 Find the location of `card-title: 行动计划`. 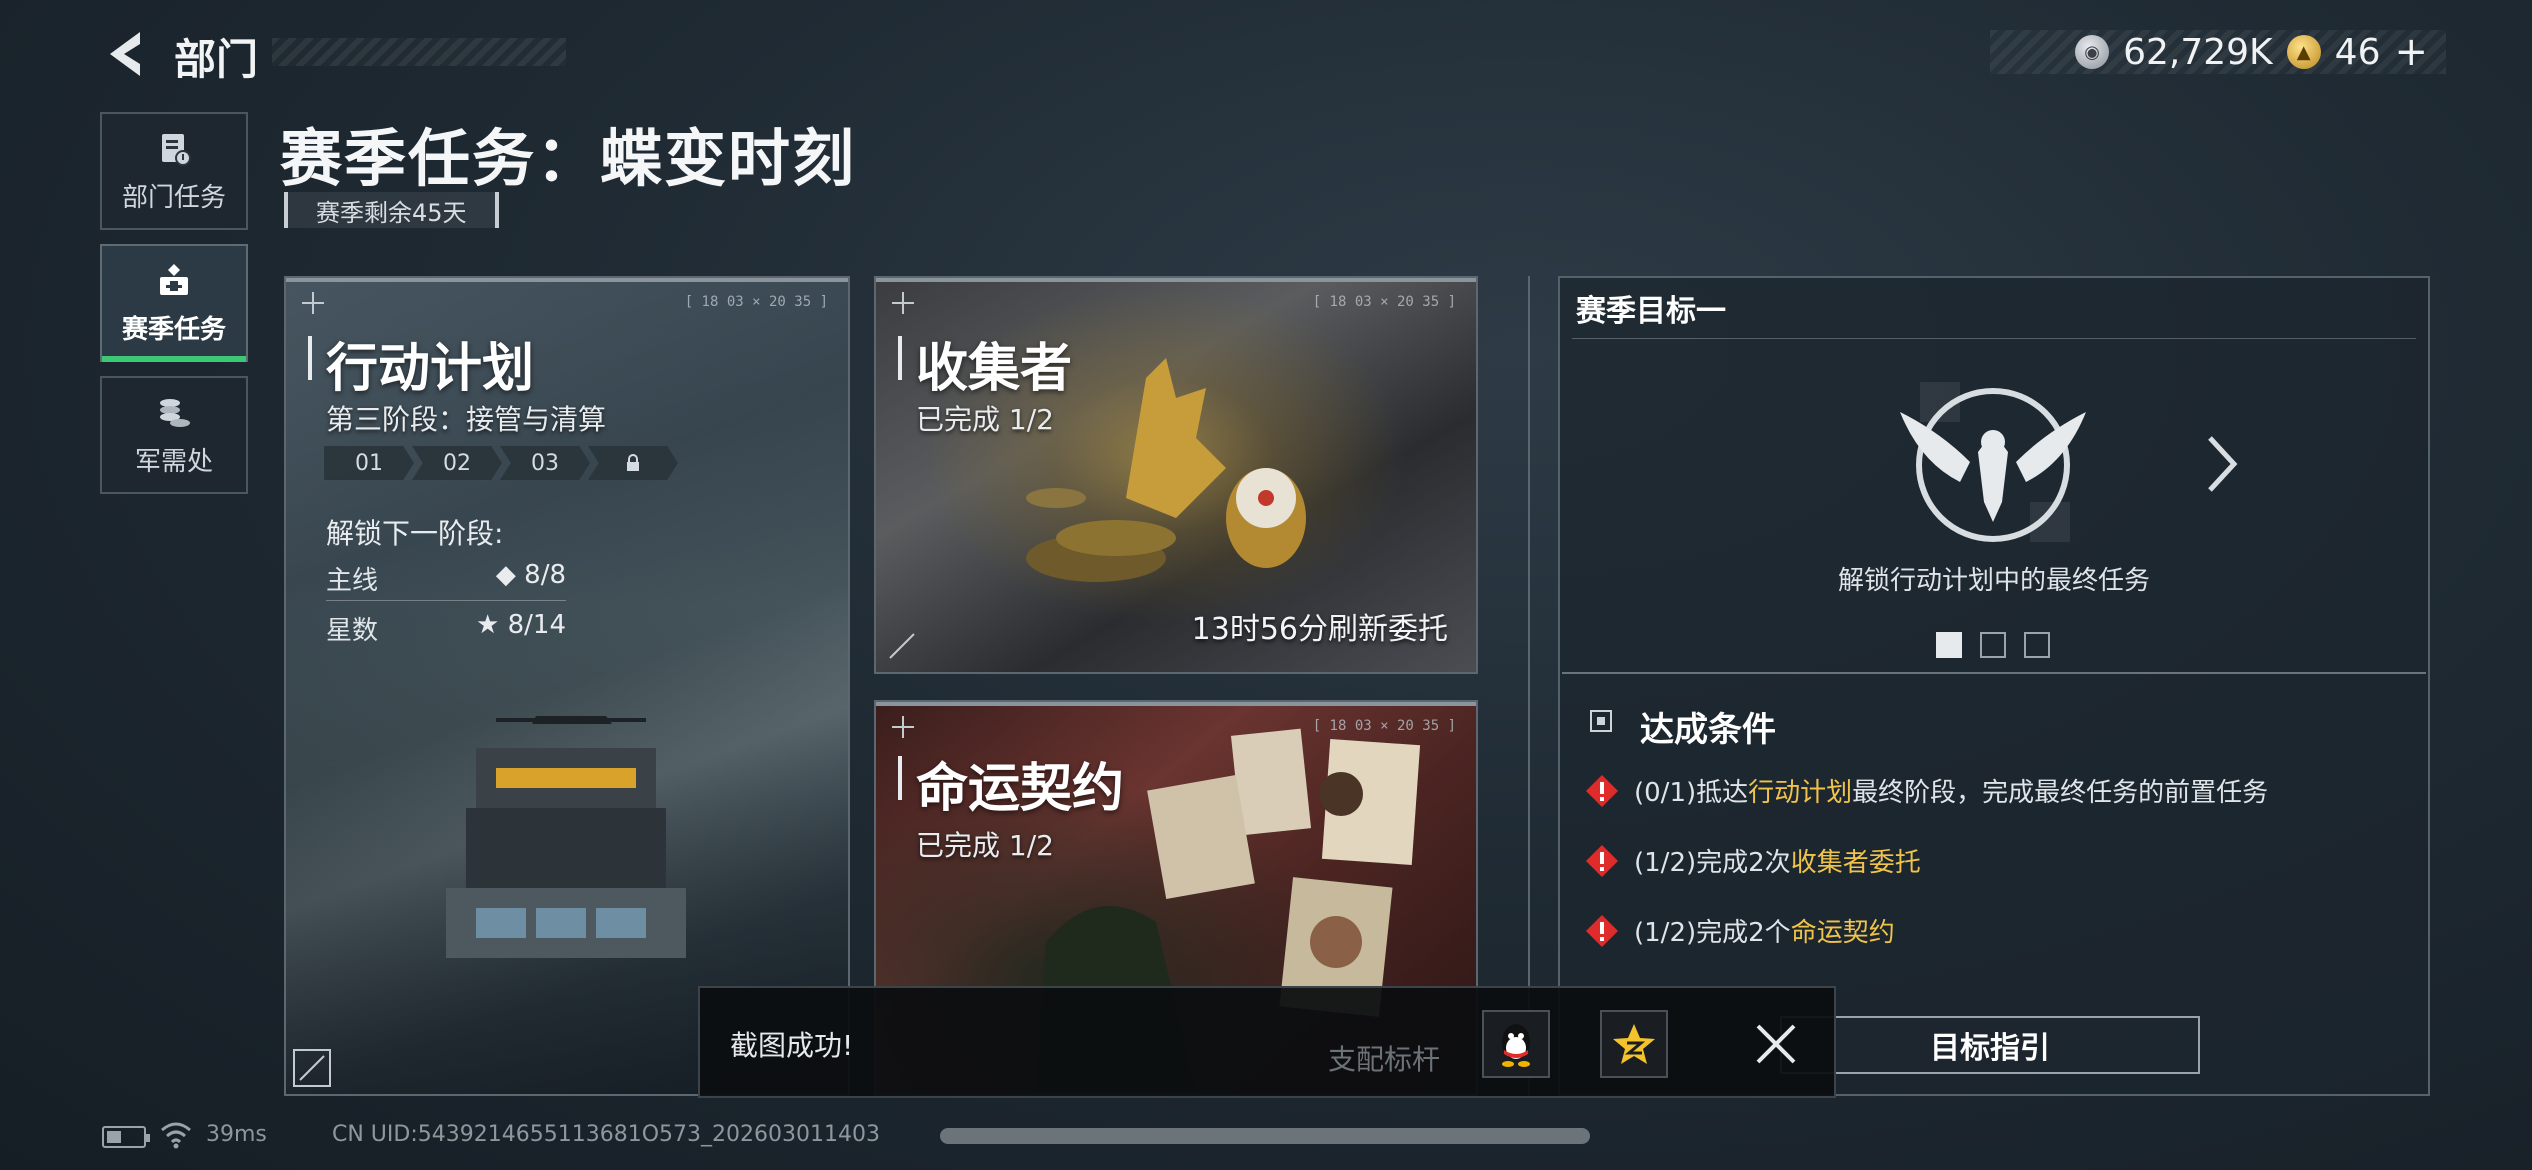

card-title: 行动计划 is located at coordinates (420, 363).